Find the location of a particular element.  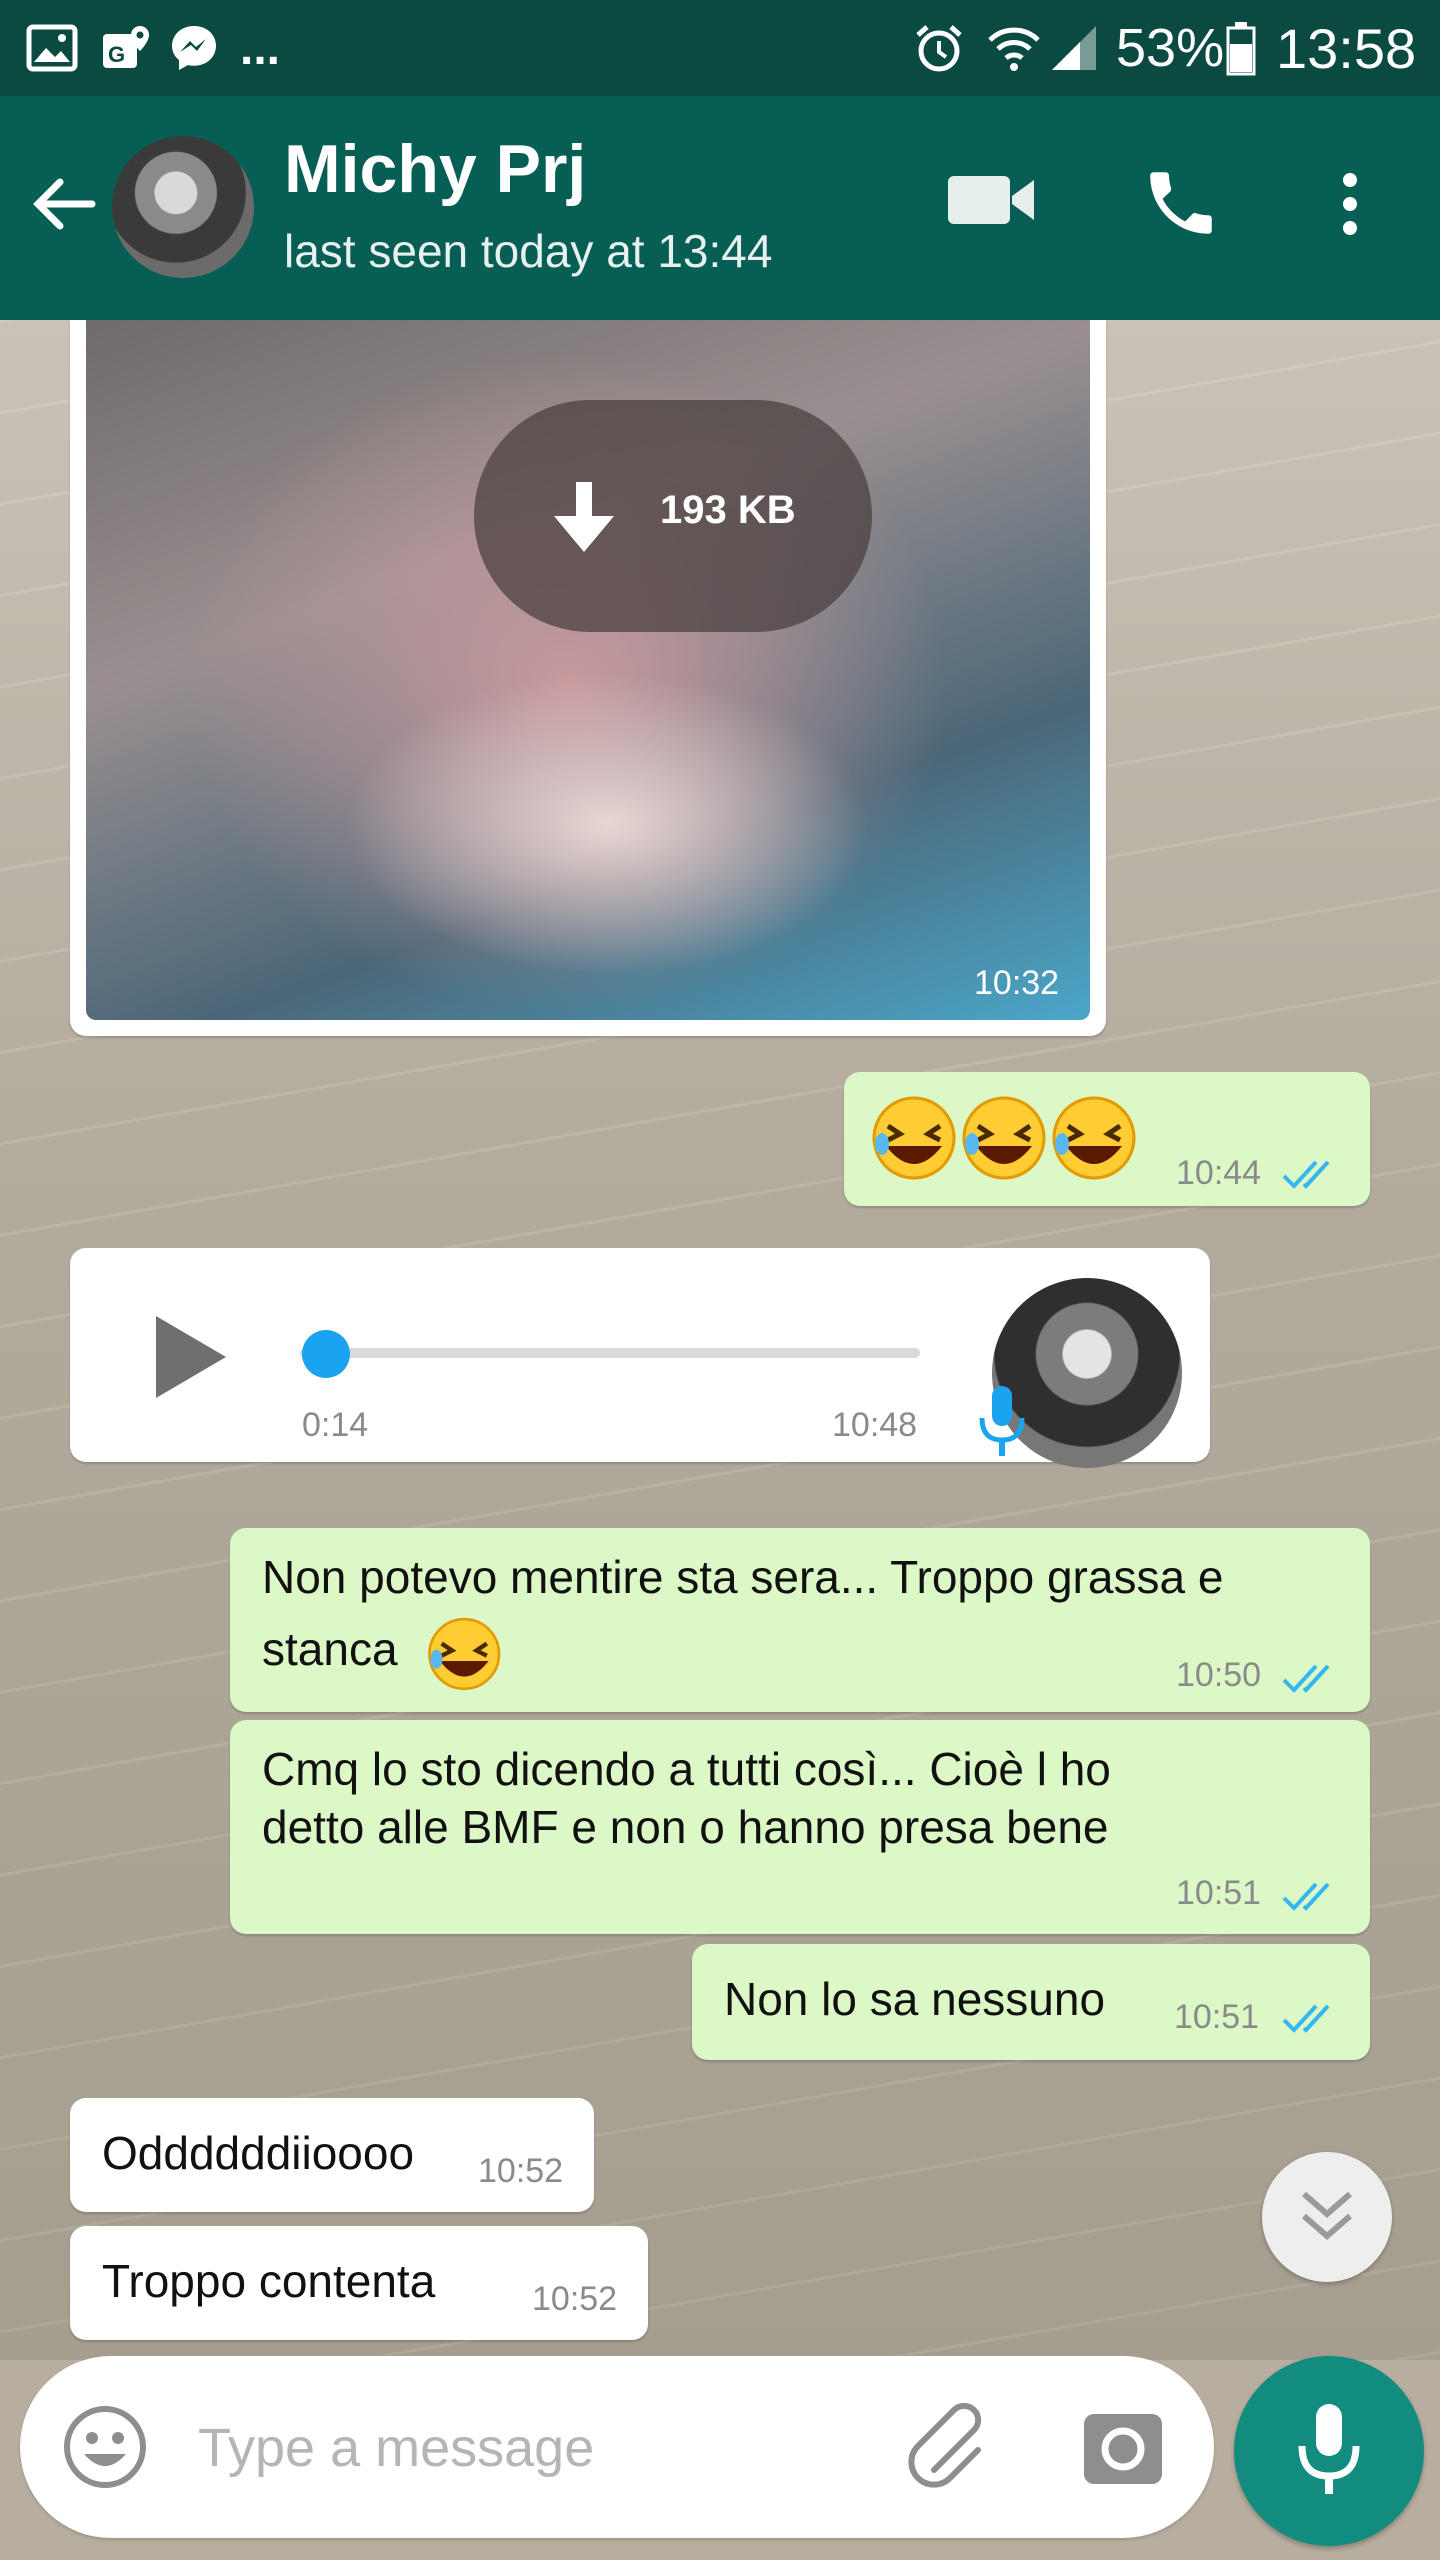

voice-message: 0:14 10:48 is located at coordinates (640, 1358).